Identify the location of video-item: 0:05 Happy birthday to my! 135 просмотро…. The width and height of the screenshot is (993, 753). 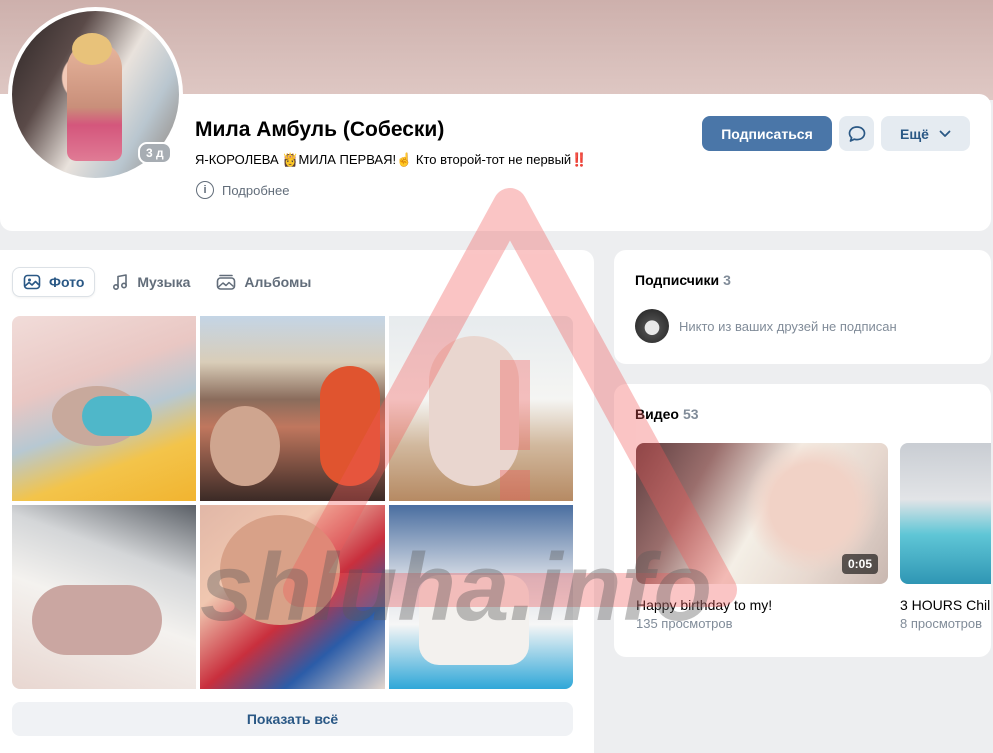
(762, 537).